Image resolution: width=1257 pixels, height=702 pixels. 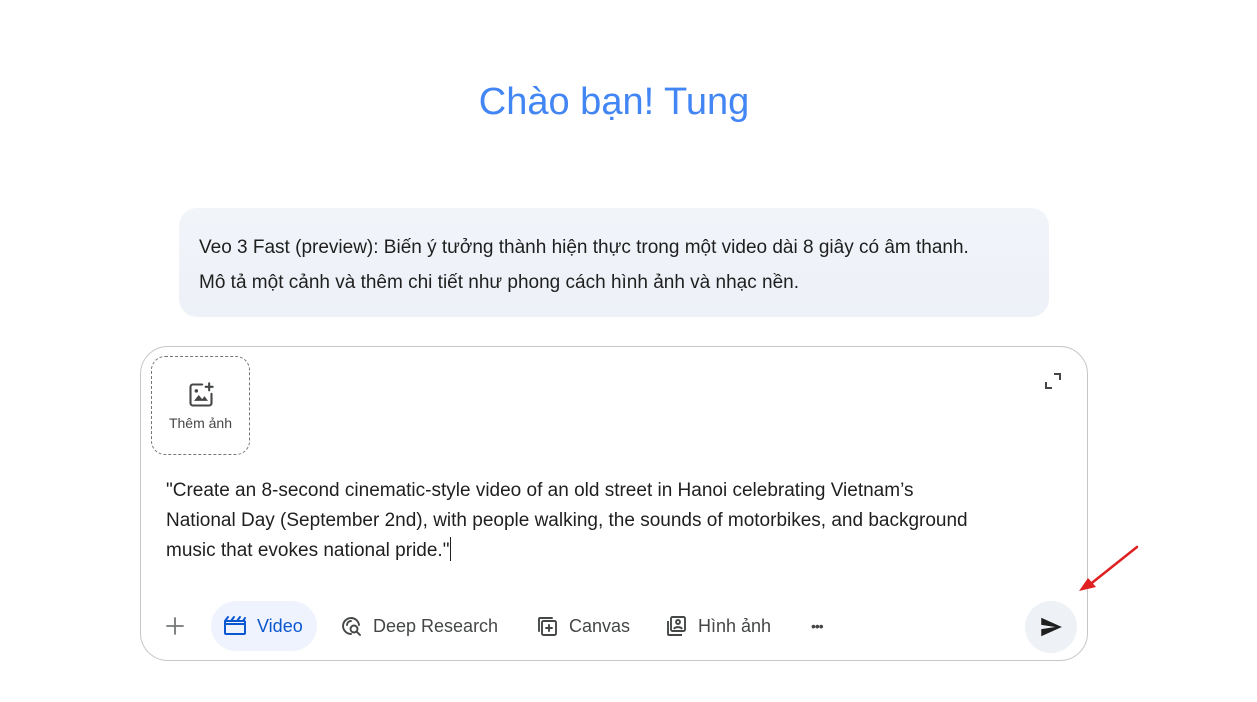 What do you see at coordinates (547, 626) in the screenshot?
I see `canvas-icon` at bounding box center [547, 626].